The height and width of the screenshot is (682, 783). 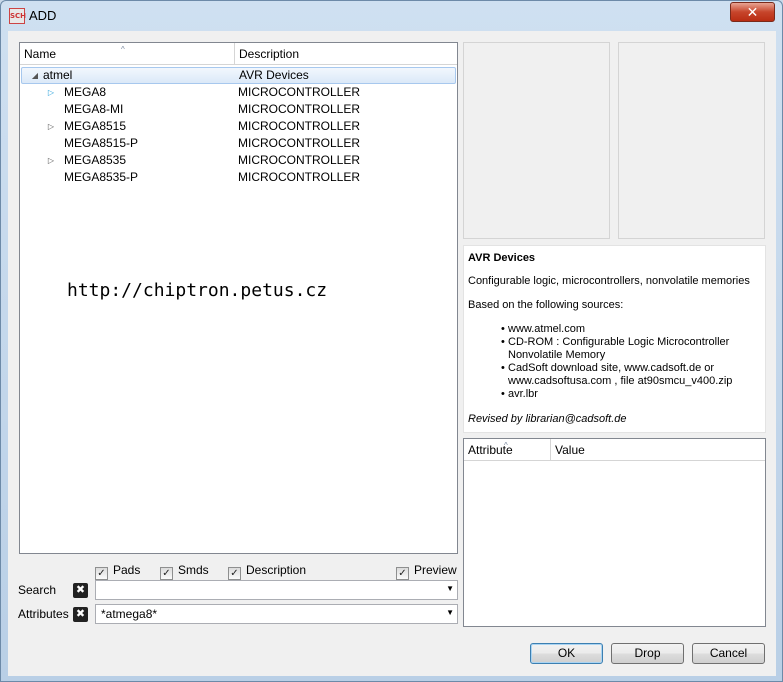 What do you see at coordinates (127, 54) in the screenshot?
I see `column-header-name: Name ^` at bounding box center [127, 54].